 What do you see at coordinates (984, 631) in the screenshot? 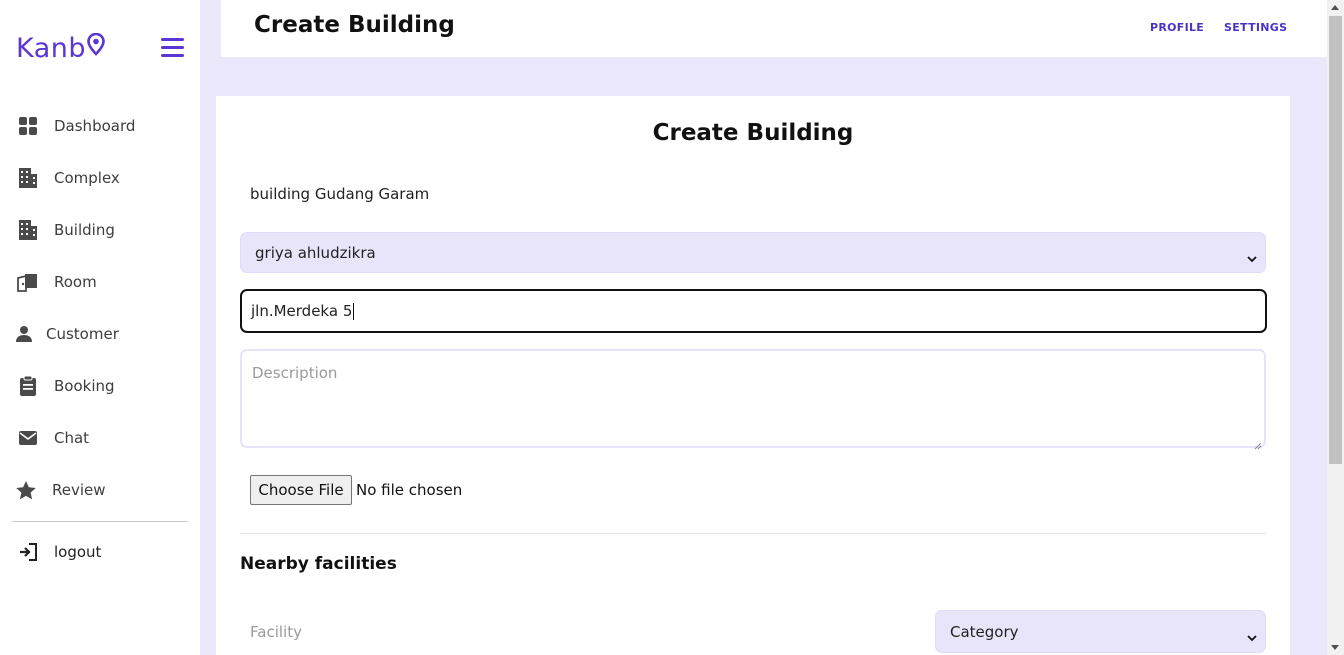
I see `category-select-value: Category` at bounding box center [984, 631].